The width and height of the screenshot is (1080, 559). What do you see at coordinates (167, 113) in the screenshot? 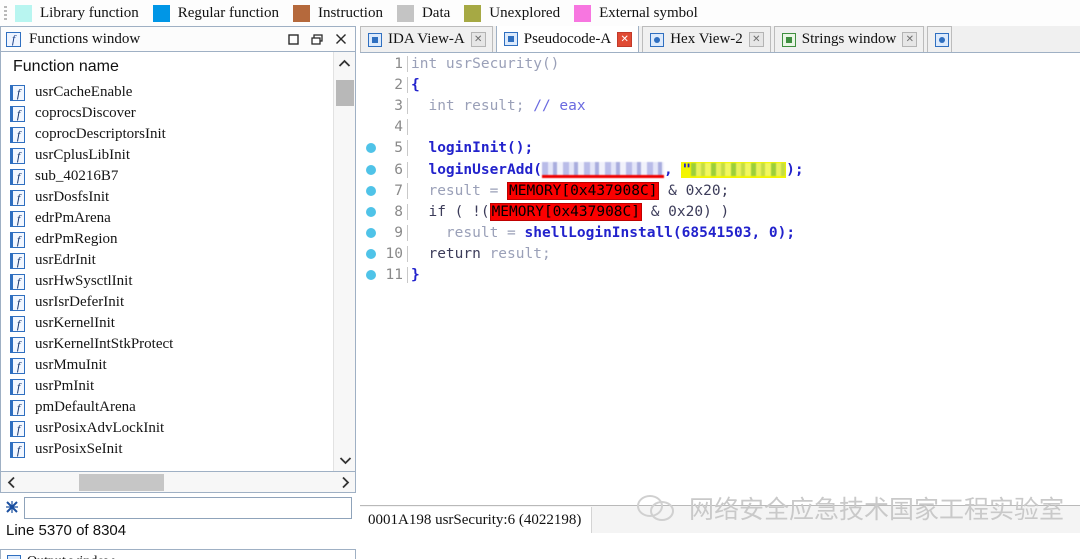
I see `list-item: fcoprocsDiscover` at bounding box center [167, 113].